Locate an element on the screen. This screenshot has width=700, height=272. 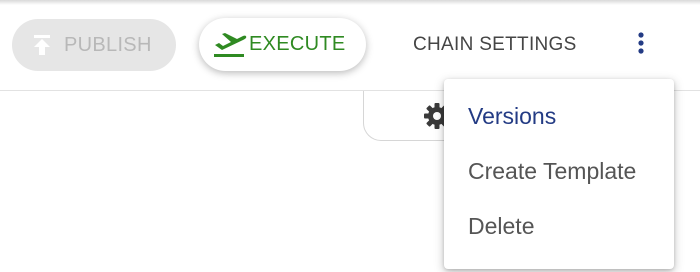
chain-settings-label: CHAIN SETTINGS is located at coordinates (495, 44).